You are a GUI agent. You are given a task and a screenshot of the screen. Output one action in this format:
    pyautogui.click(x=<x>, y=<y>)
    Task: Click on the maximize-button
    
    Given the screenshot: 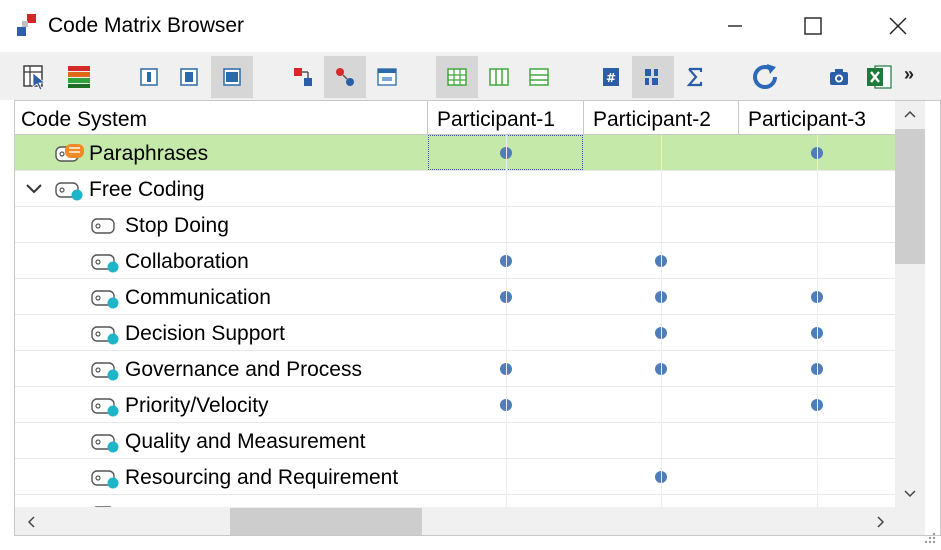 What is the action you would take?
    pyautogui.click(x=813, y=26)
    